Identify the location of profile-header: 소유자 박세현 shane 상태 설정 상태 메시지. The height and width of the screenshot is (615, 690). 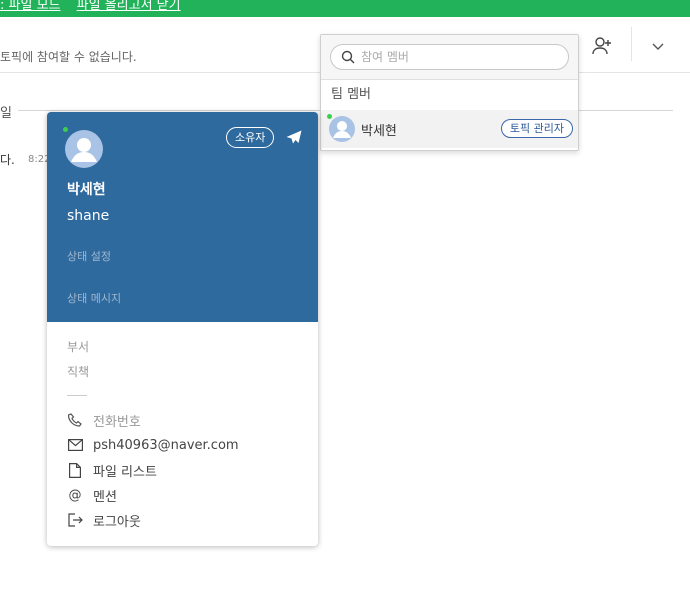
(182, 217).